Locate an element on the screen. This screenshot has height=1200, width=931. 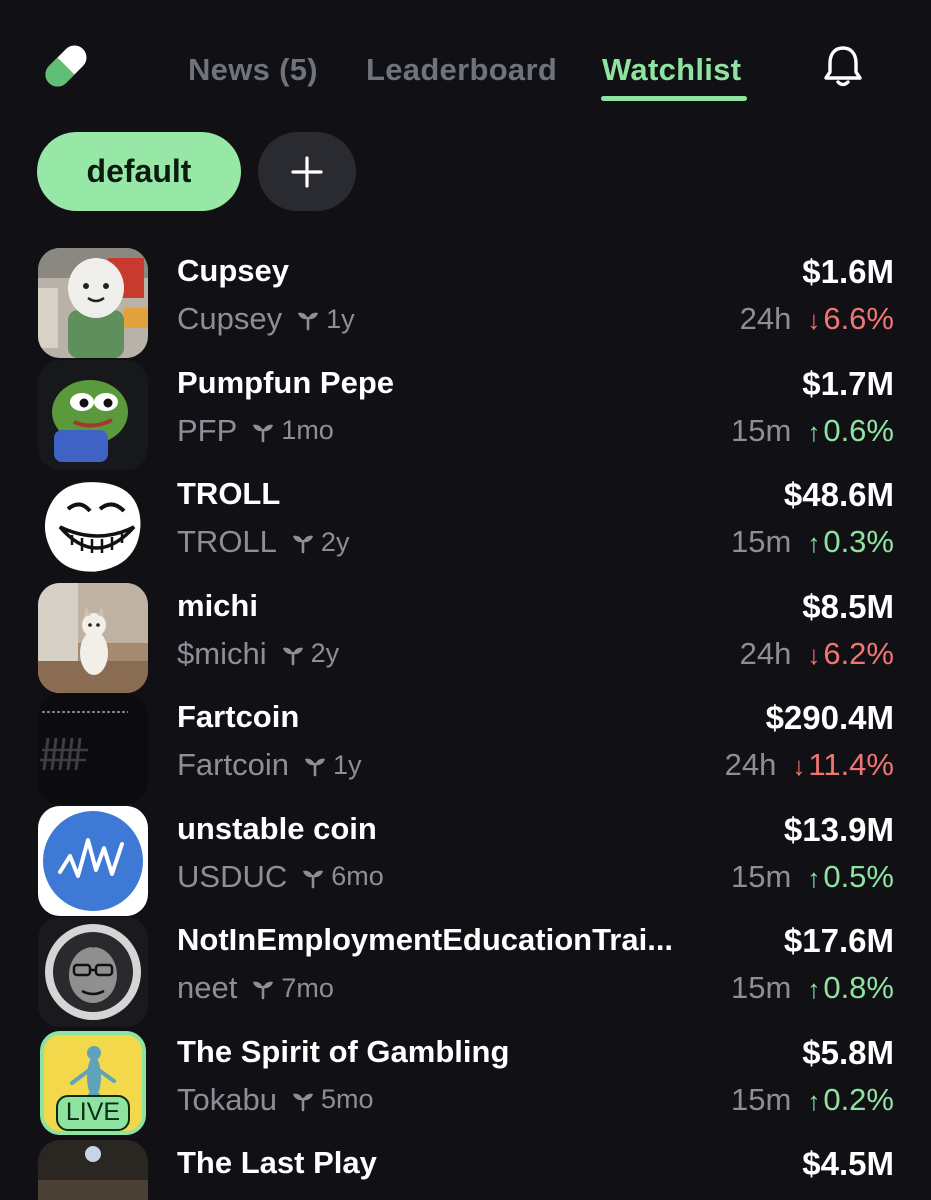
market-cap: $1.6M is located at coordinates (848, 271).